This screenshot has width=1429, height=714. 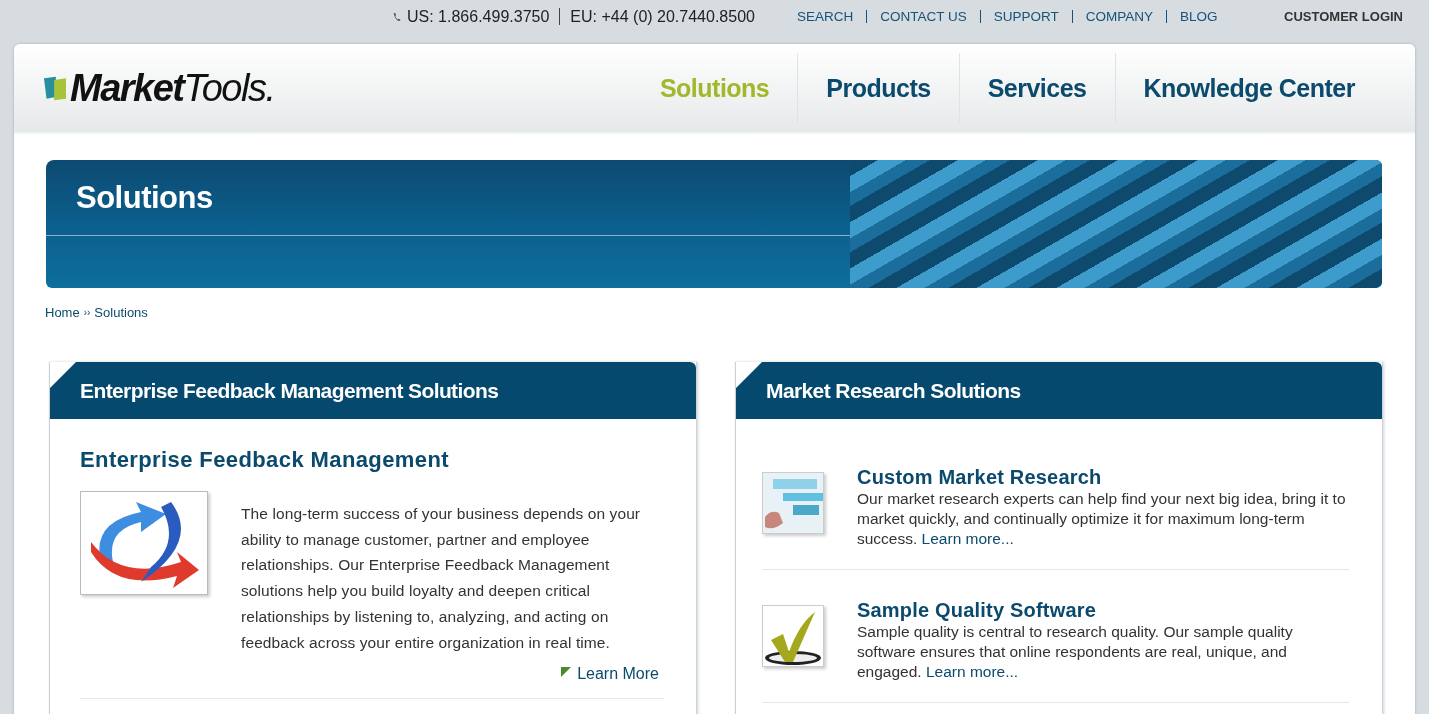 I want to click on top-link: BLOG, so click(x=1199, y=16).